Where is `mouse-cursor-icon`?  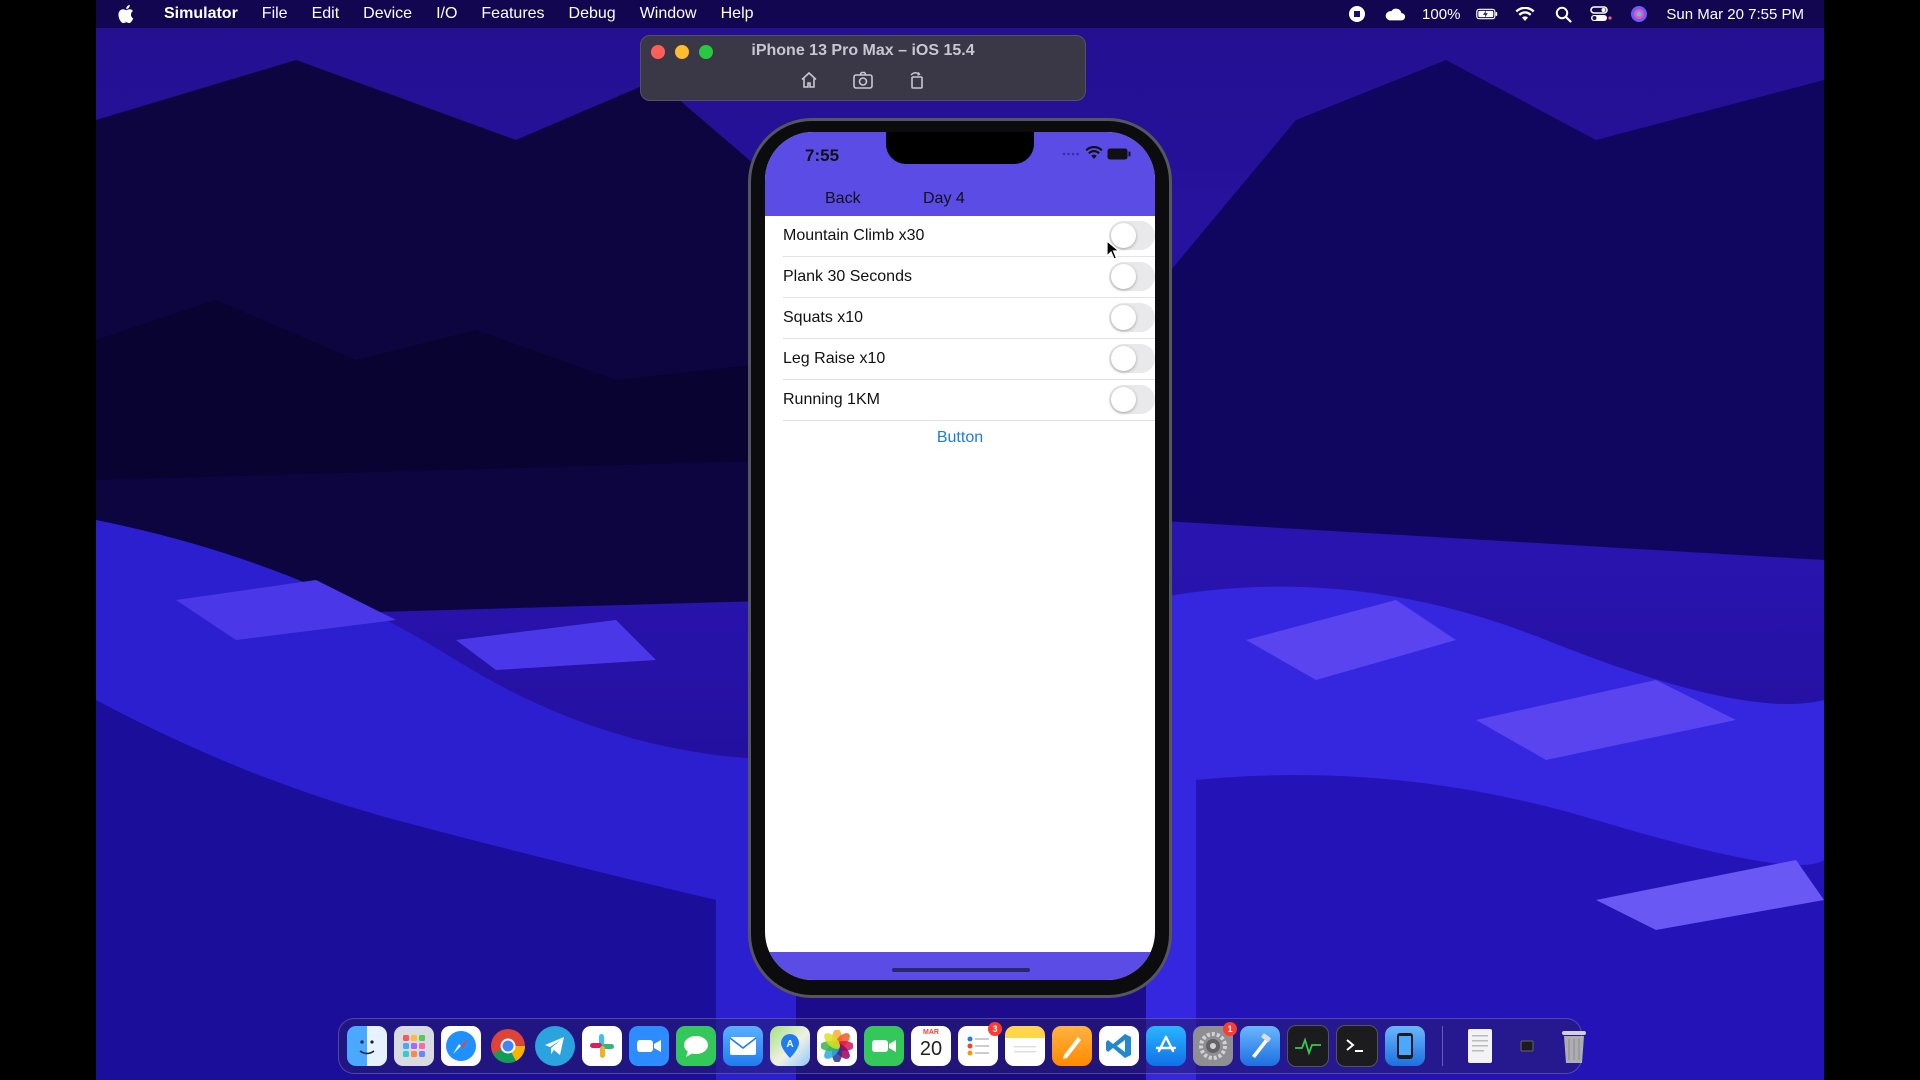 mouse-cursor-icon is located at coordinates (1113, 250).